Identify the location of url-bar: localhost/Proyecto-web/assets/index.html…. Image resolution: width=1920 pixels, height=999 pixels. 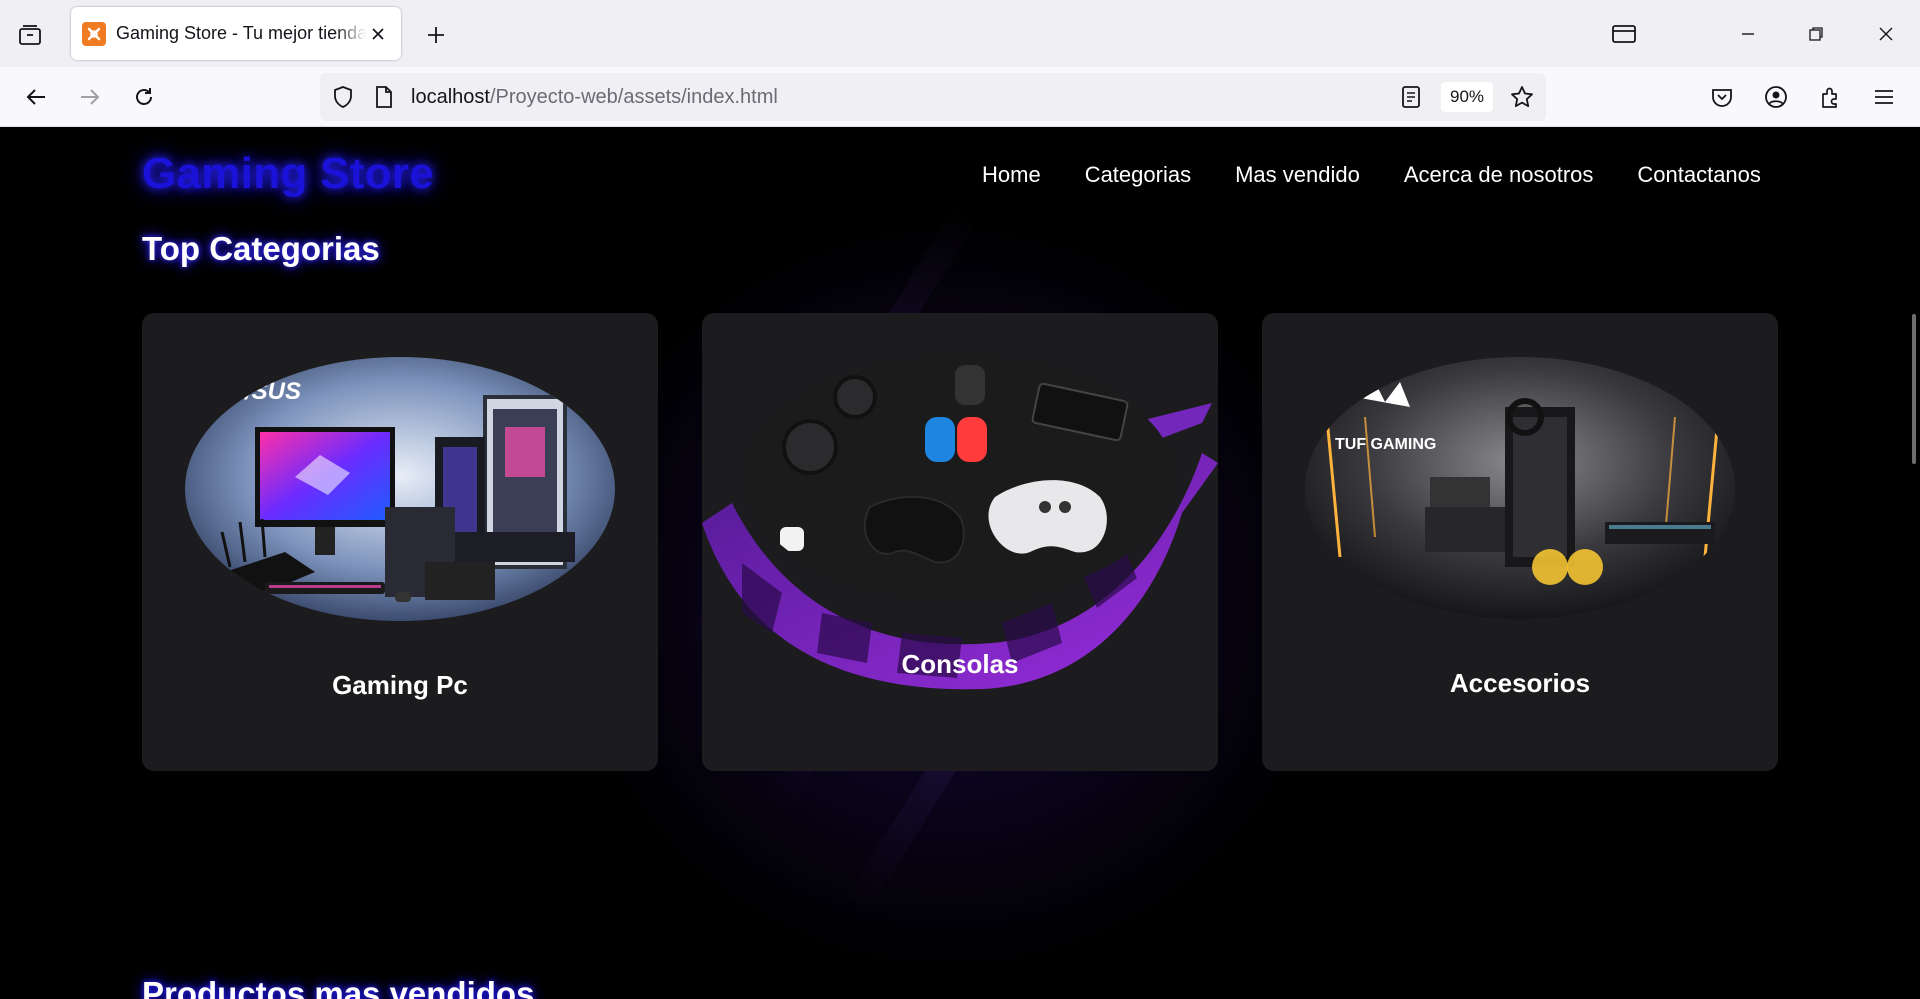
(933, 97).